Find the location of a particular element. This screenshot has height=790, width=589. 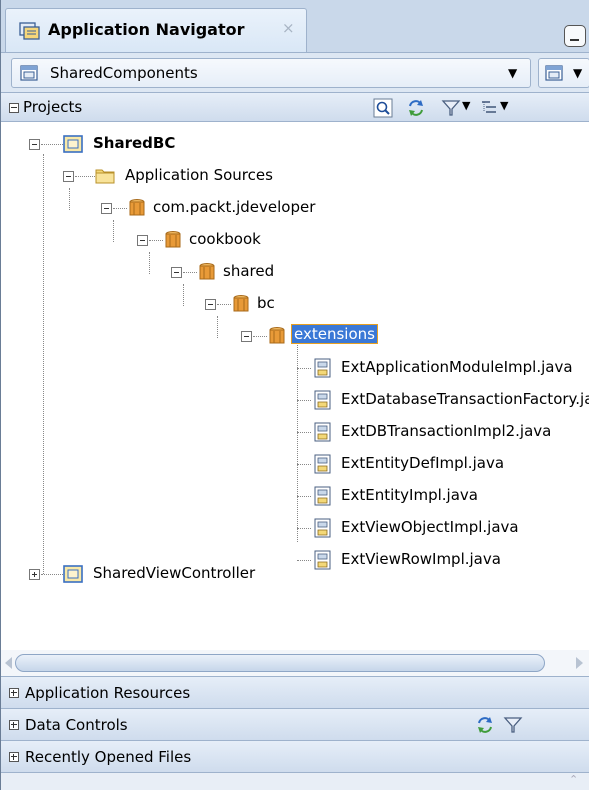

tree-item-label: com.packt.jdeveloper is located at coordinates (234, 207).